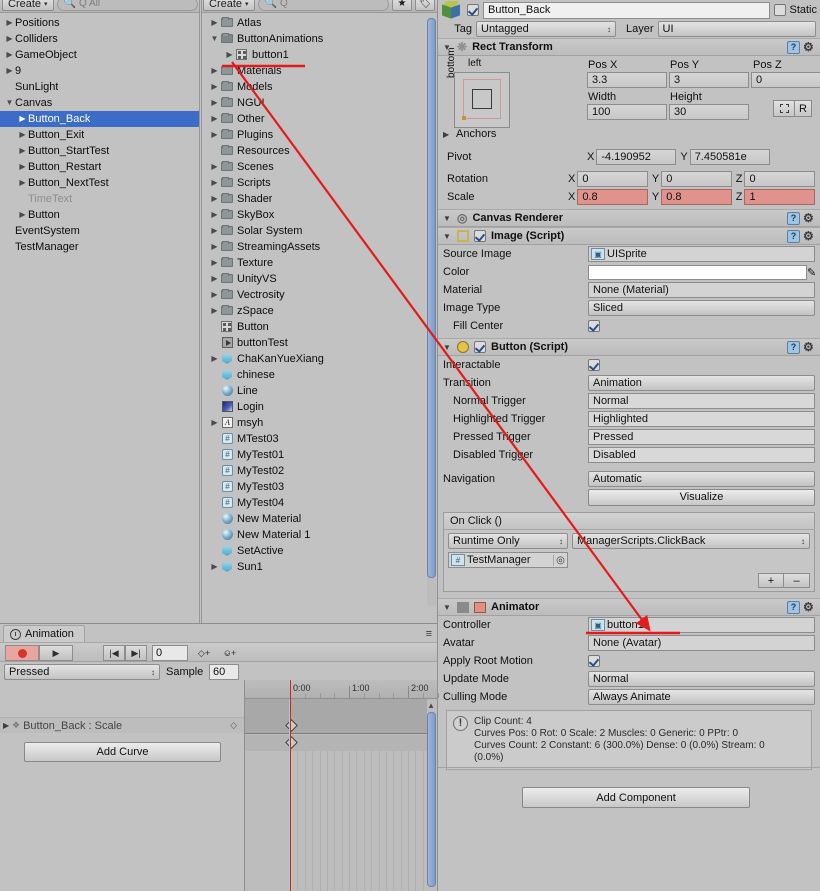  Describe the element at coordinates (431, 799) in the screenshot. I see `timeline-scrollbar-thumb` at that location.